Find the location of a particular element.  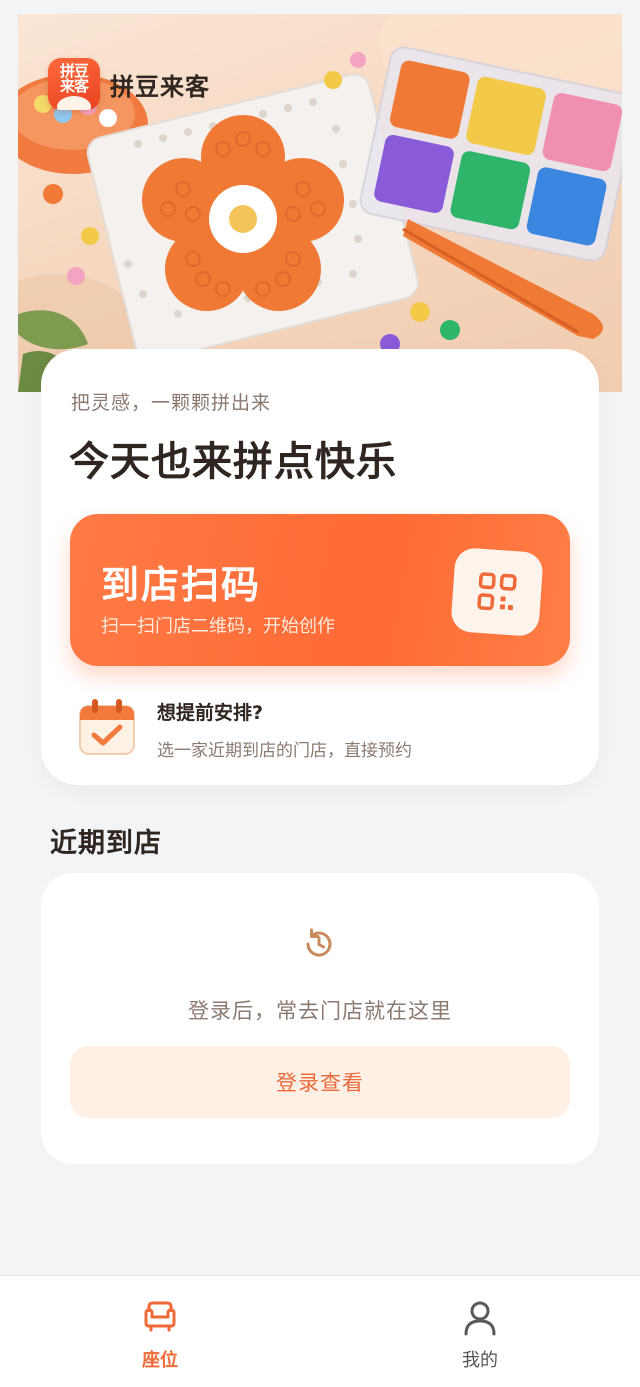

bottom-tab-bar: 座位 我的 is located at coordinates (320, 1331).